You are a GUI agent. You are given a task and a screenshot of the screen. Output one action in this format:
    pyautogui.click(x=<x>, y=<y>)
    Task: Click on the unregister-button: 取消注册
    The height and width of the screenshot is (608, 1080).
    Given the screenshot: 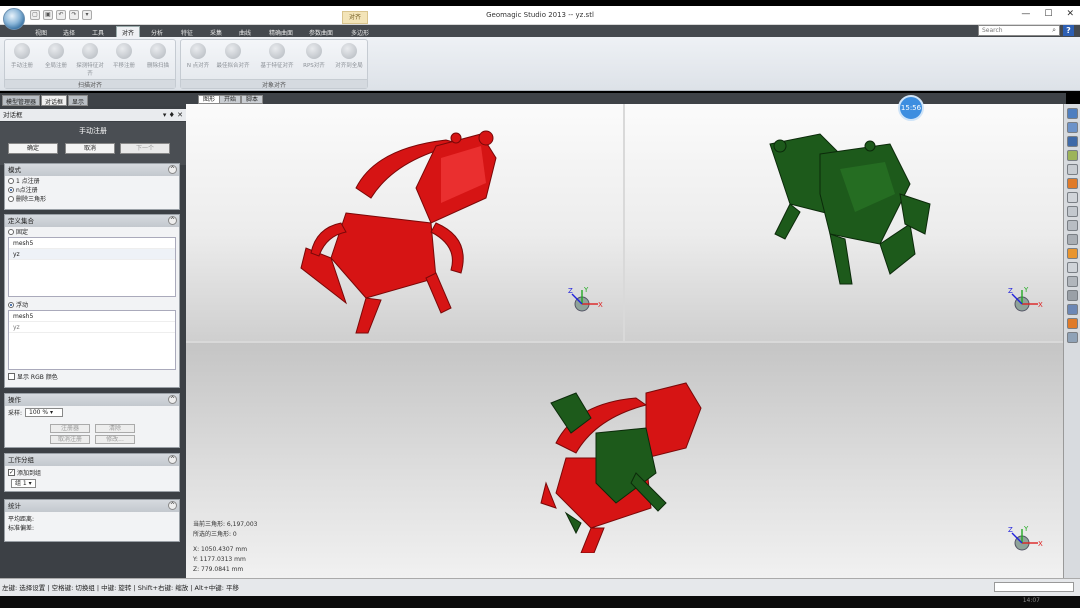 What is the action you would take?
    pyautogui.click(x=70, y=439)
    